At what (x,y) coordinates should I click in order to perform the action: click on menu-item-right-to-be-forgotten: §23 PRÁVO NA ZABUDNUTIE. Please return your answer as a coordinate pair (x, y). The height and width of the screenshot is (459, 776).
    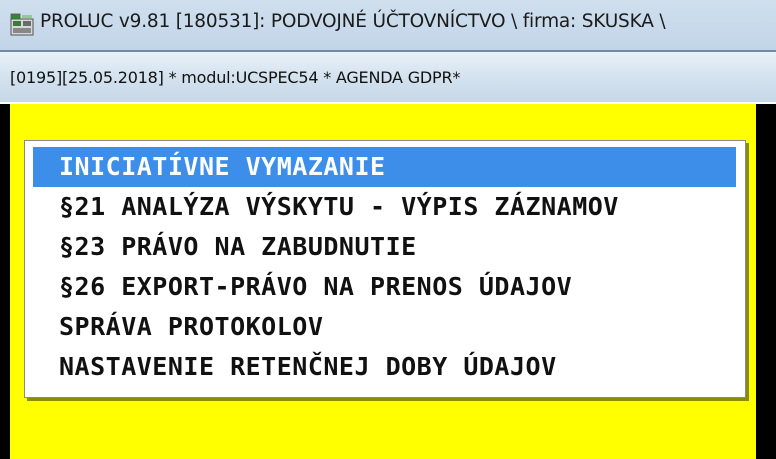
    Looking at the image, I should click on (384, 247).